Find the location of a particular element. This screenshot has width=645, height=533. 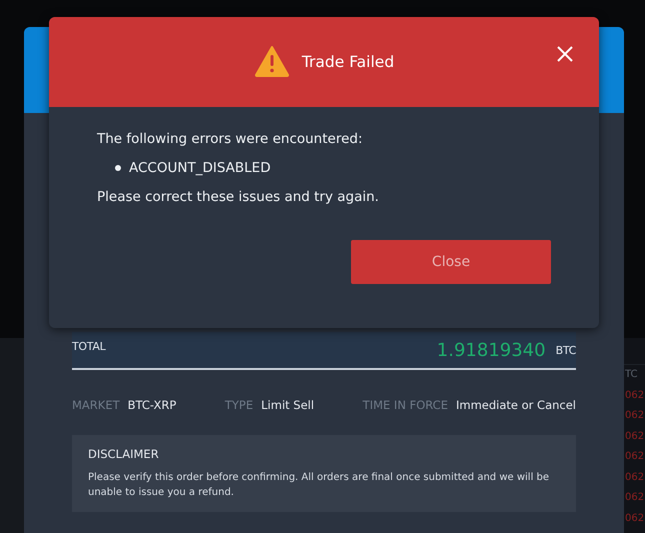

close-icon is located at coordinates (565, 54).